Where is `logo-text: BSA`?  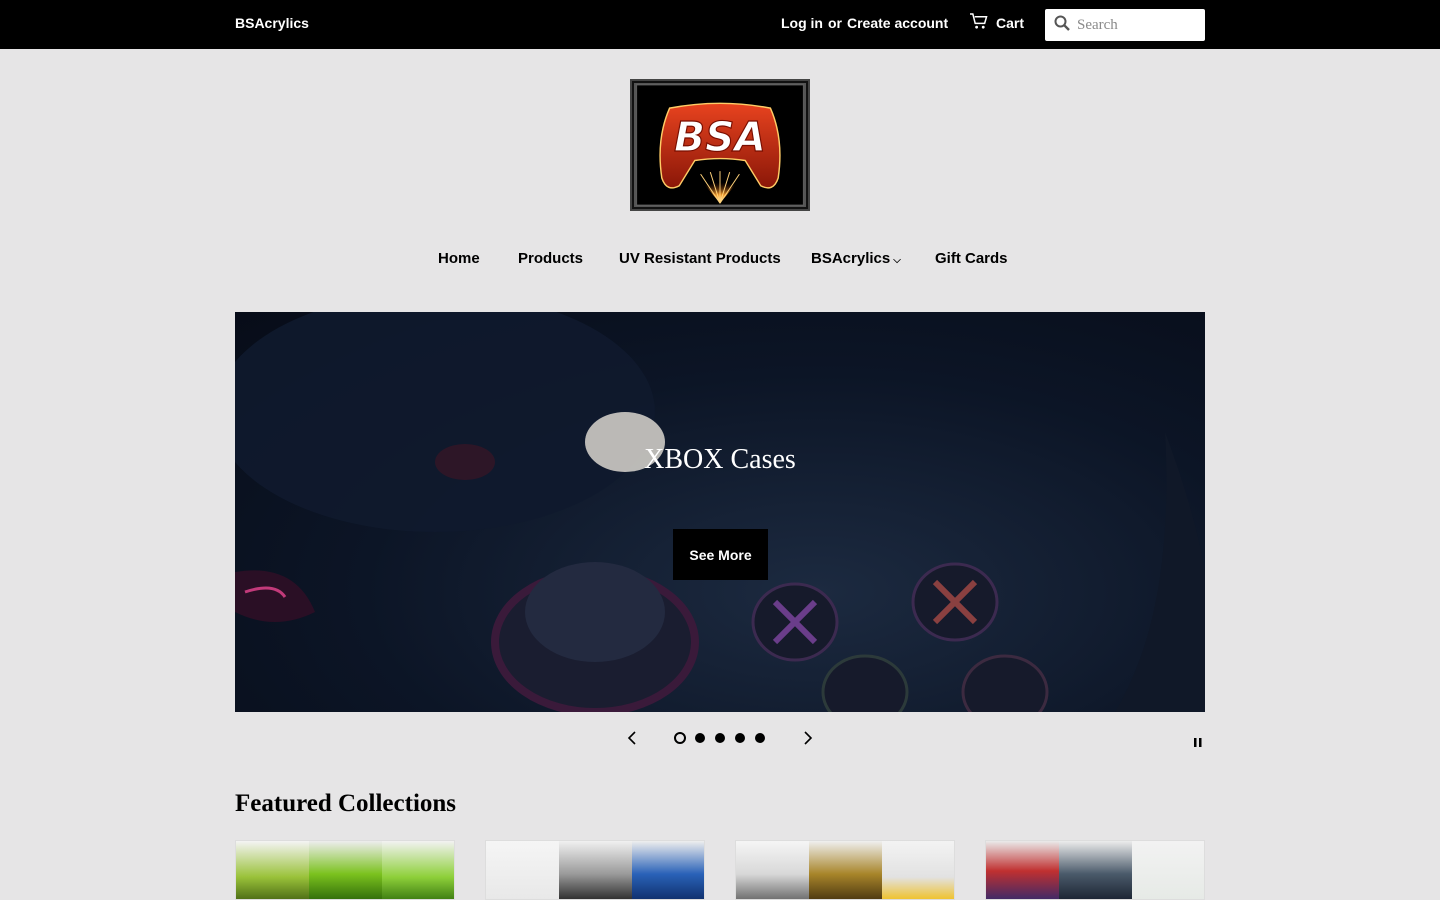 logo-text: BSA is located at coordinates (720, 137).